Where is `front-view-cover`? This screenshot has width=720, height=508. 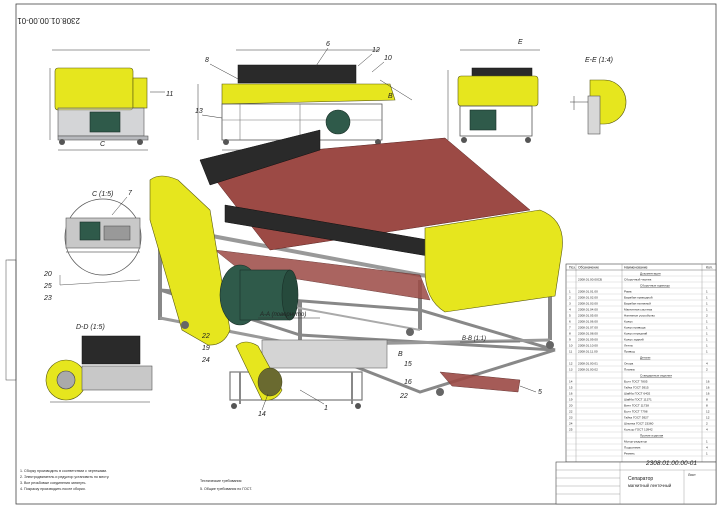
front-view-cover is located at coordinates (94, 89).